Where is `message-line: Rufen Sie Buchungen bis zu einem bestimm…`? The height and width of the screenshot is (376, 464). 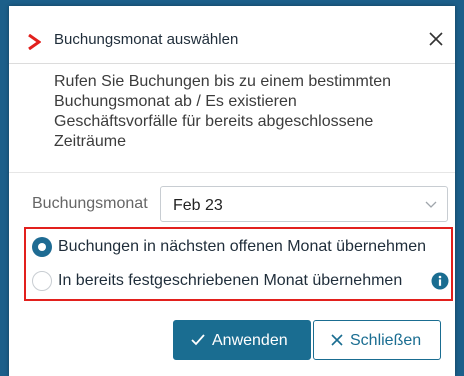
message-line: Rufen Sie Buchungen bis zu einem bestimm… is located at coordinates (223, 81).